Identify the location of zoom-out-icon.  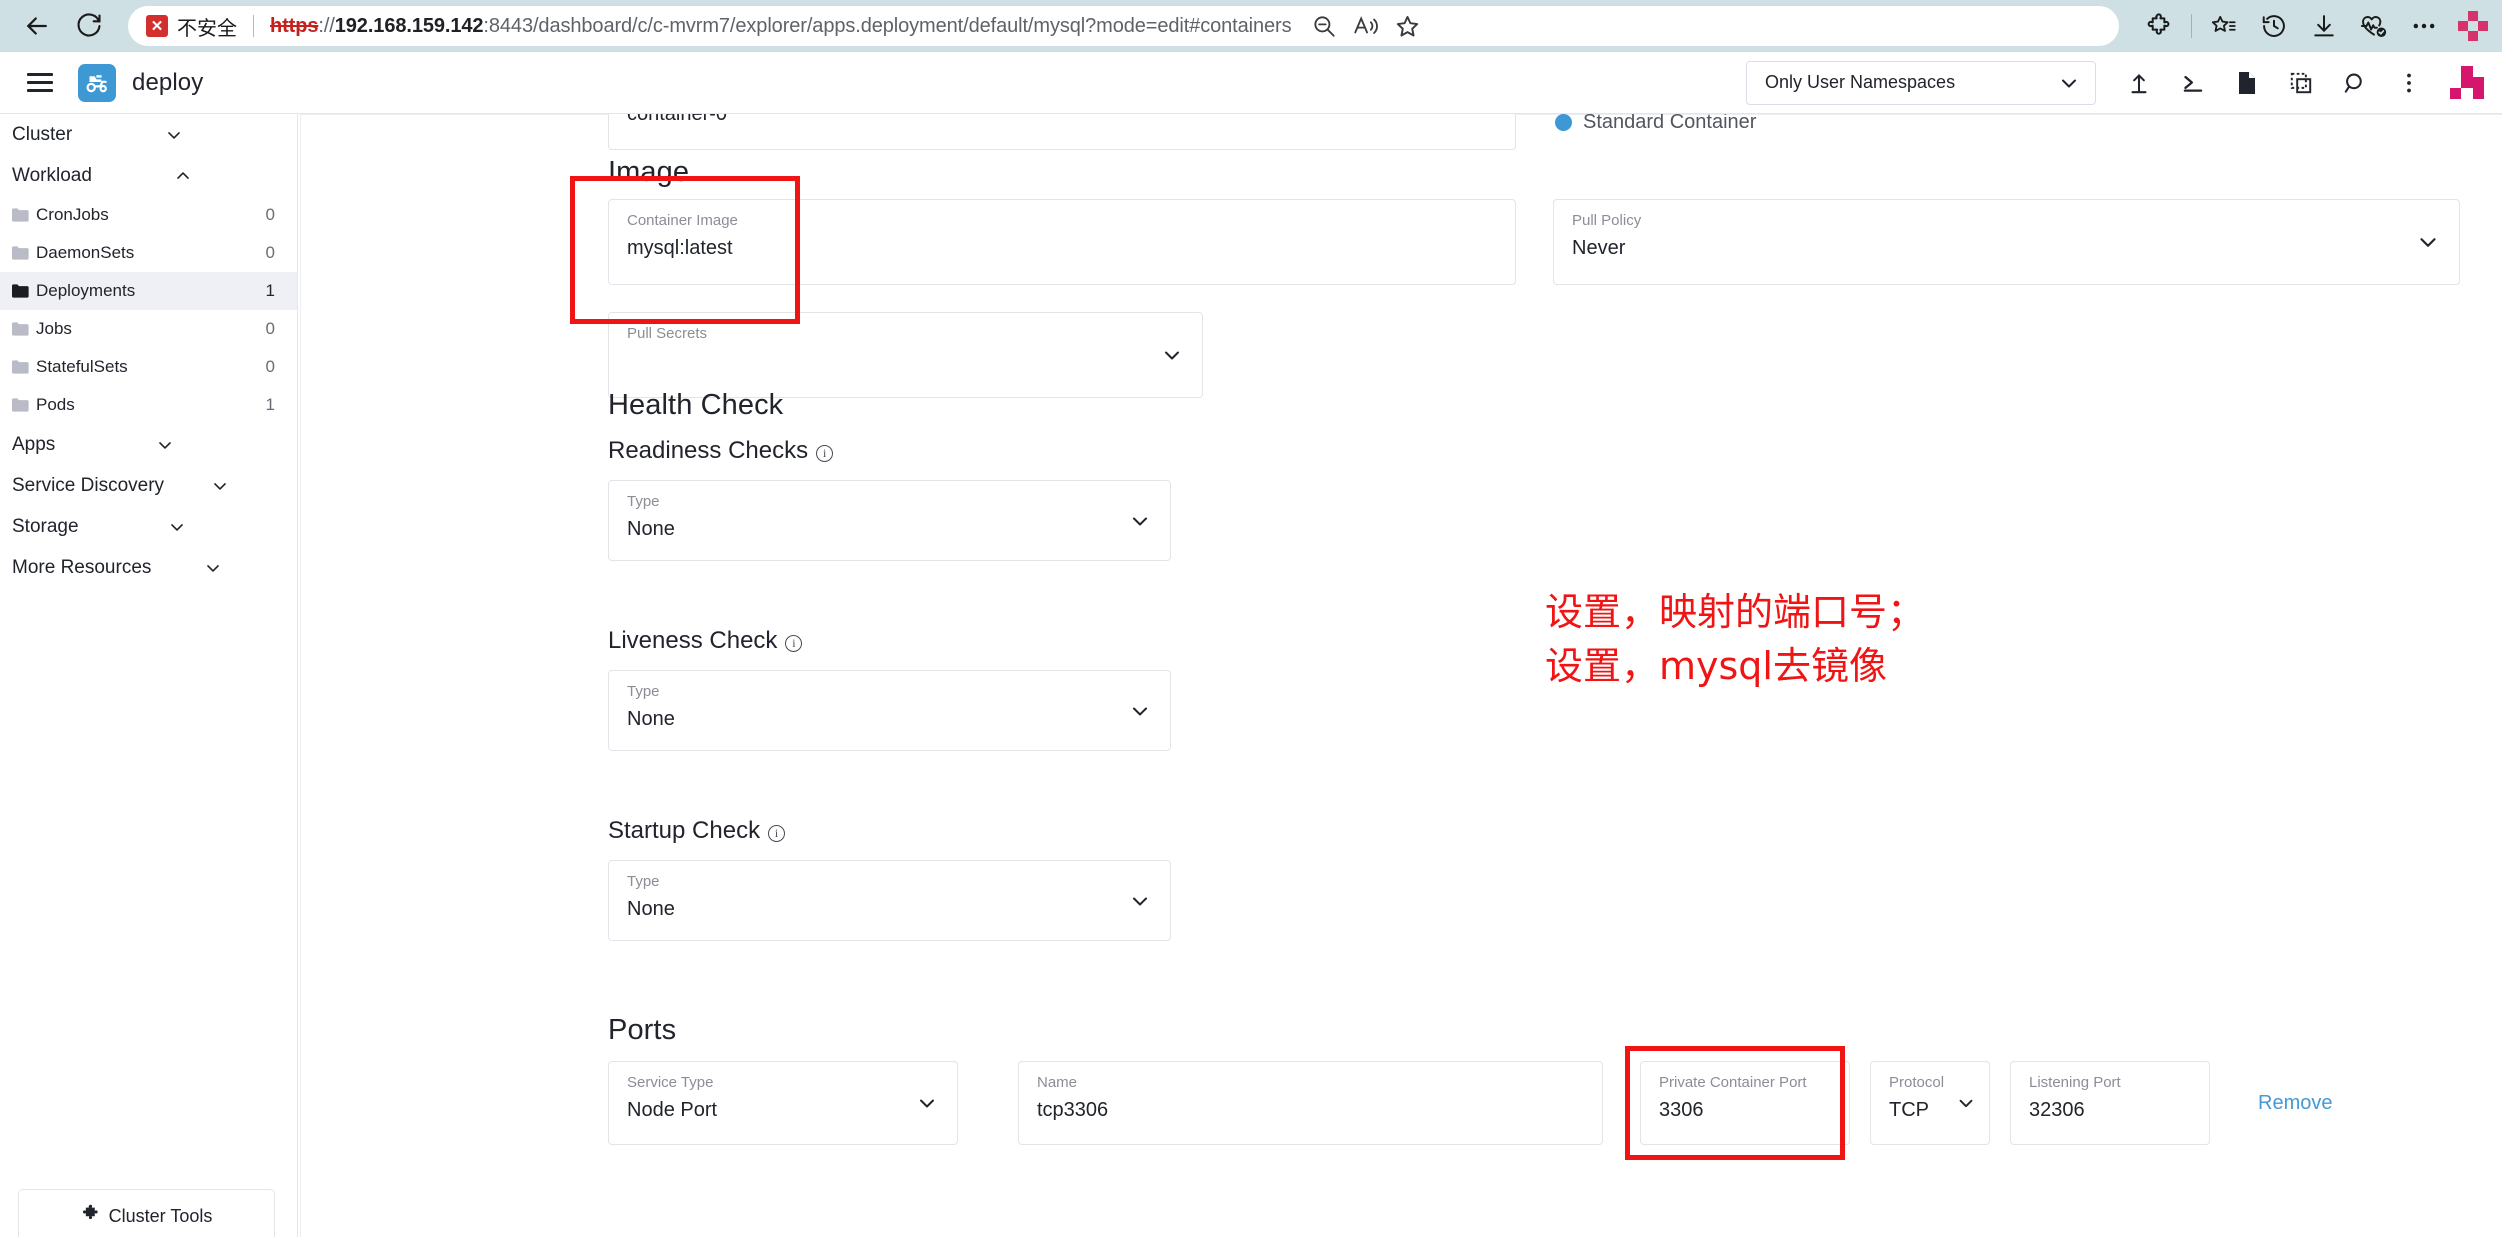
(1324, 26).